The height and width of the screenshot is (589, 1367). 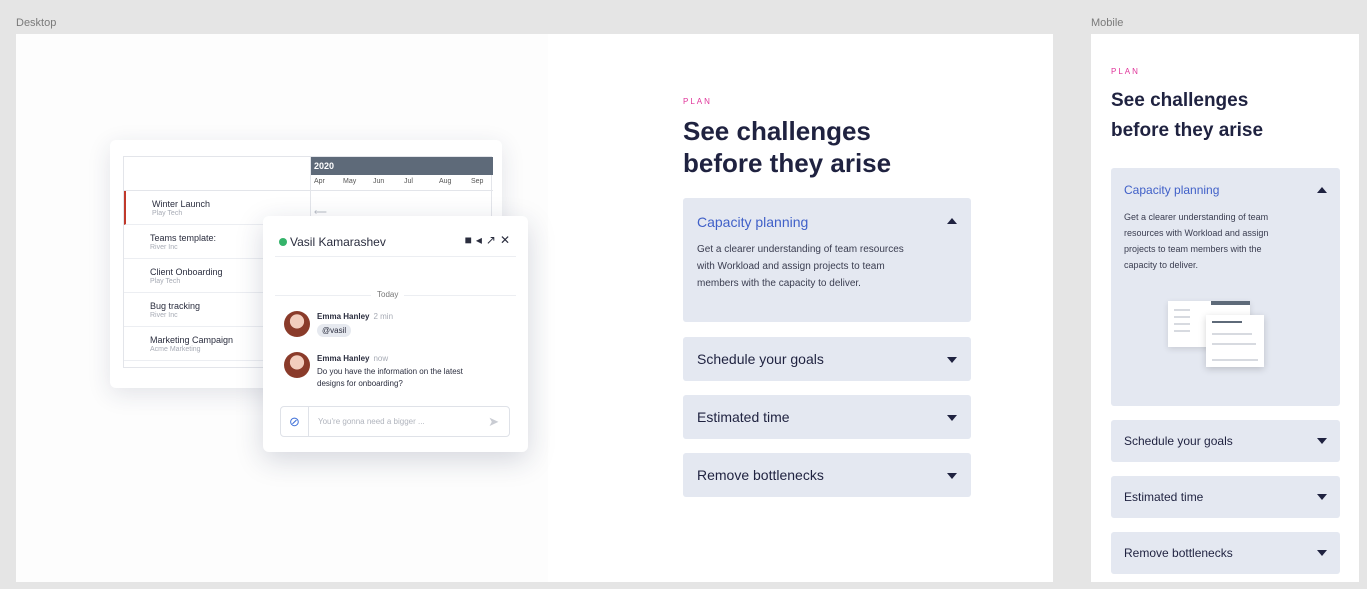 What do you see at coordinates (1161, 265) in the screenshot?
I see `accordion-body: capacity to deliver.` at bounding box center [1161, 265].